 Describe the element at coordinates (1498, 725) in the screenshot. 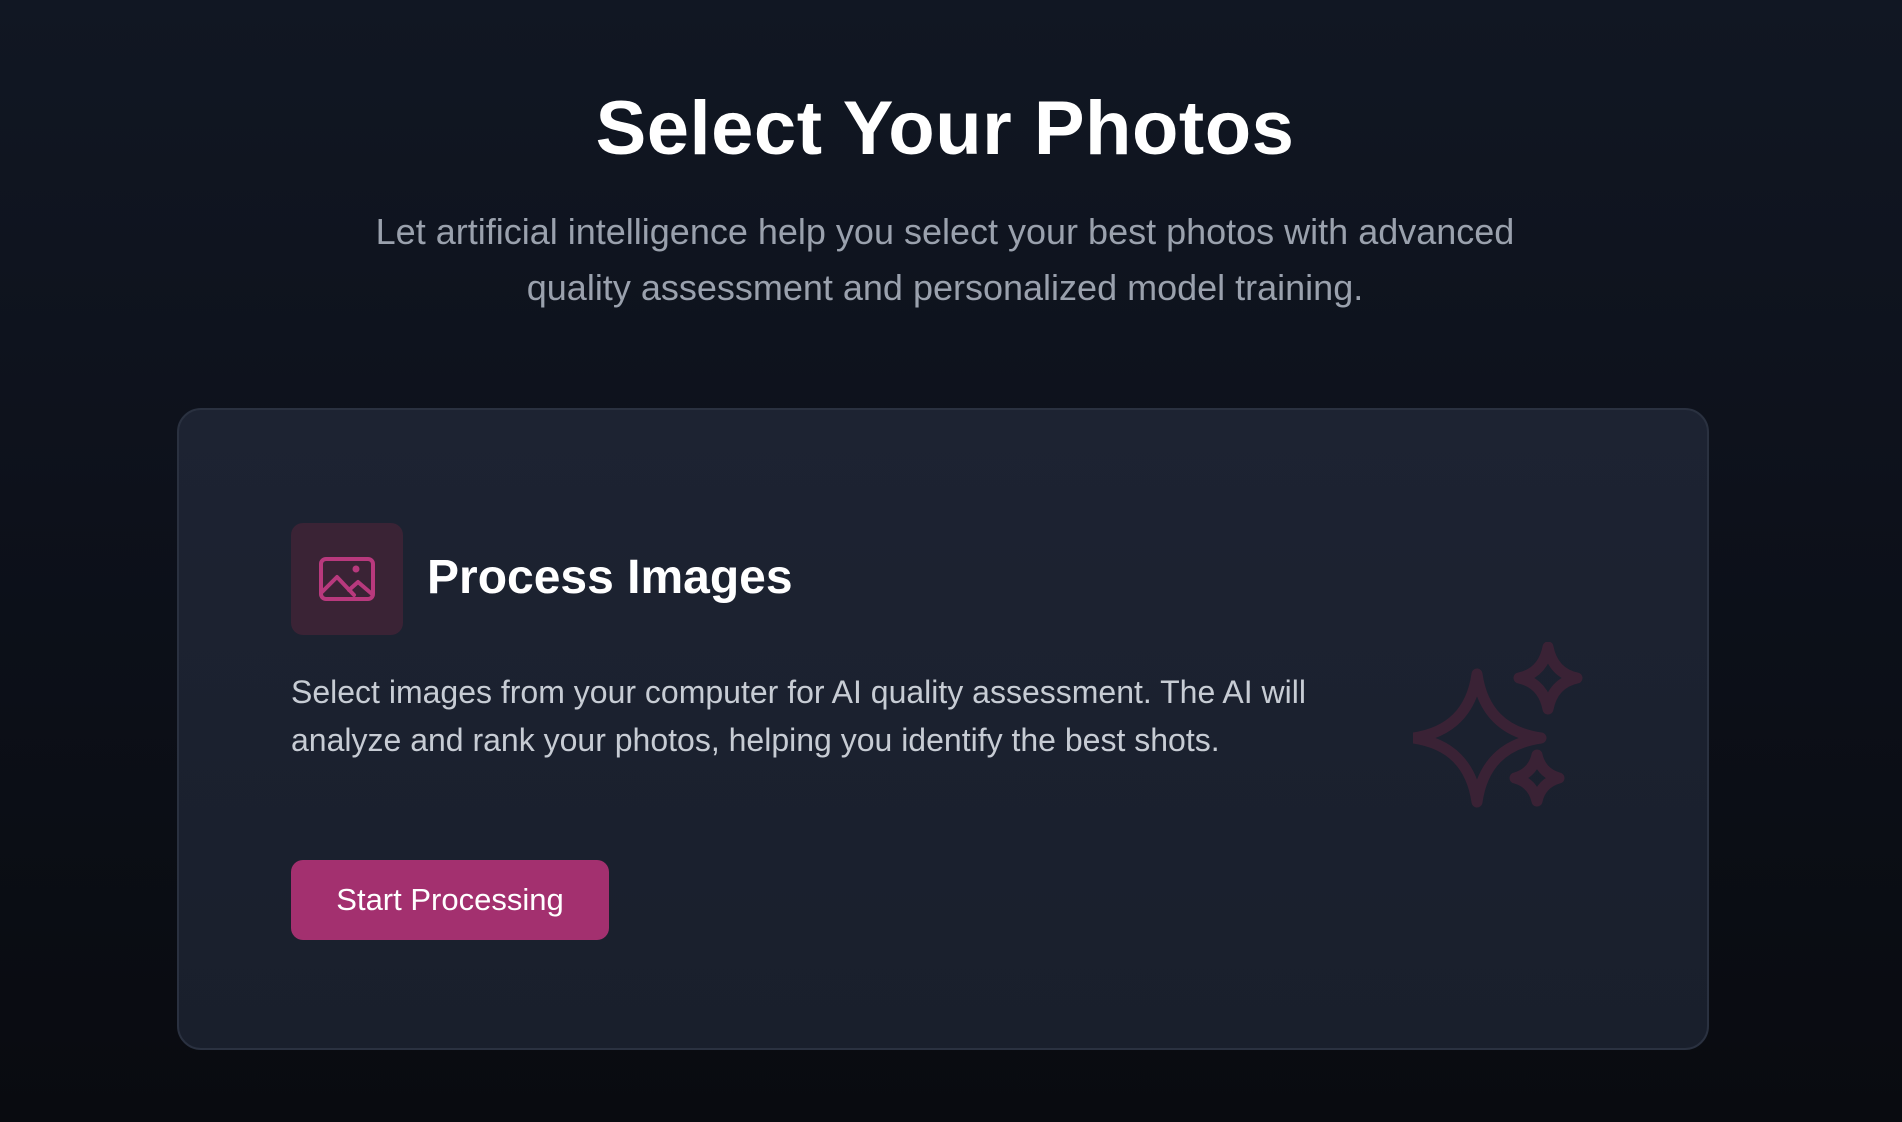

I see `sparkles-icon` at that location.